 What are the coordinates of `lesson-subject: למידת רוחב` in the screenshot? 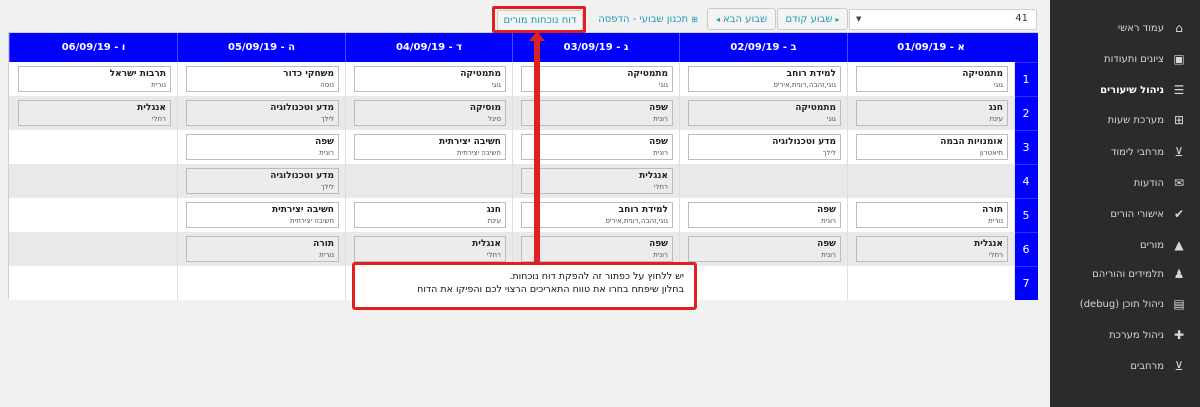 It's located at (643, 210).